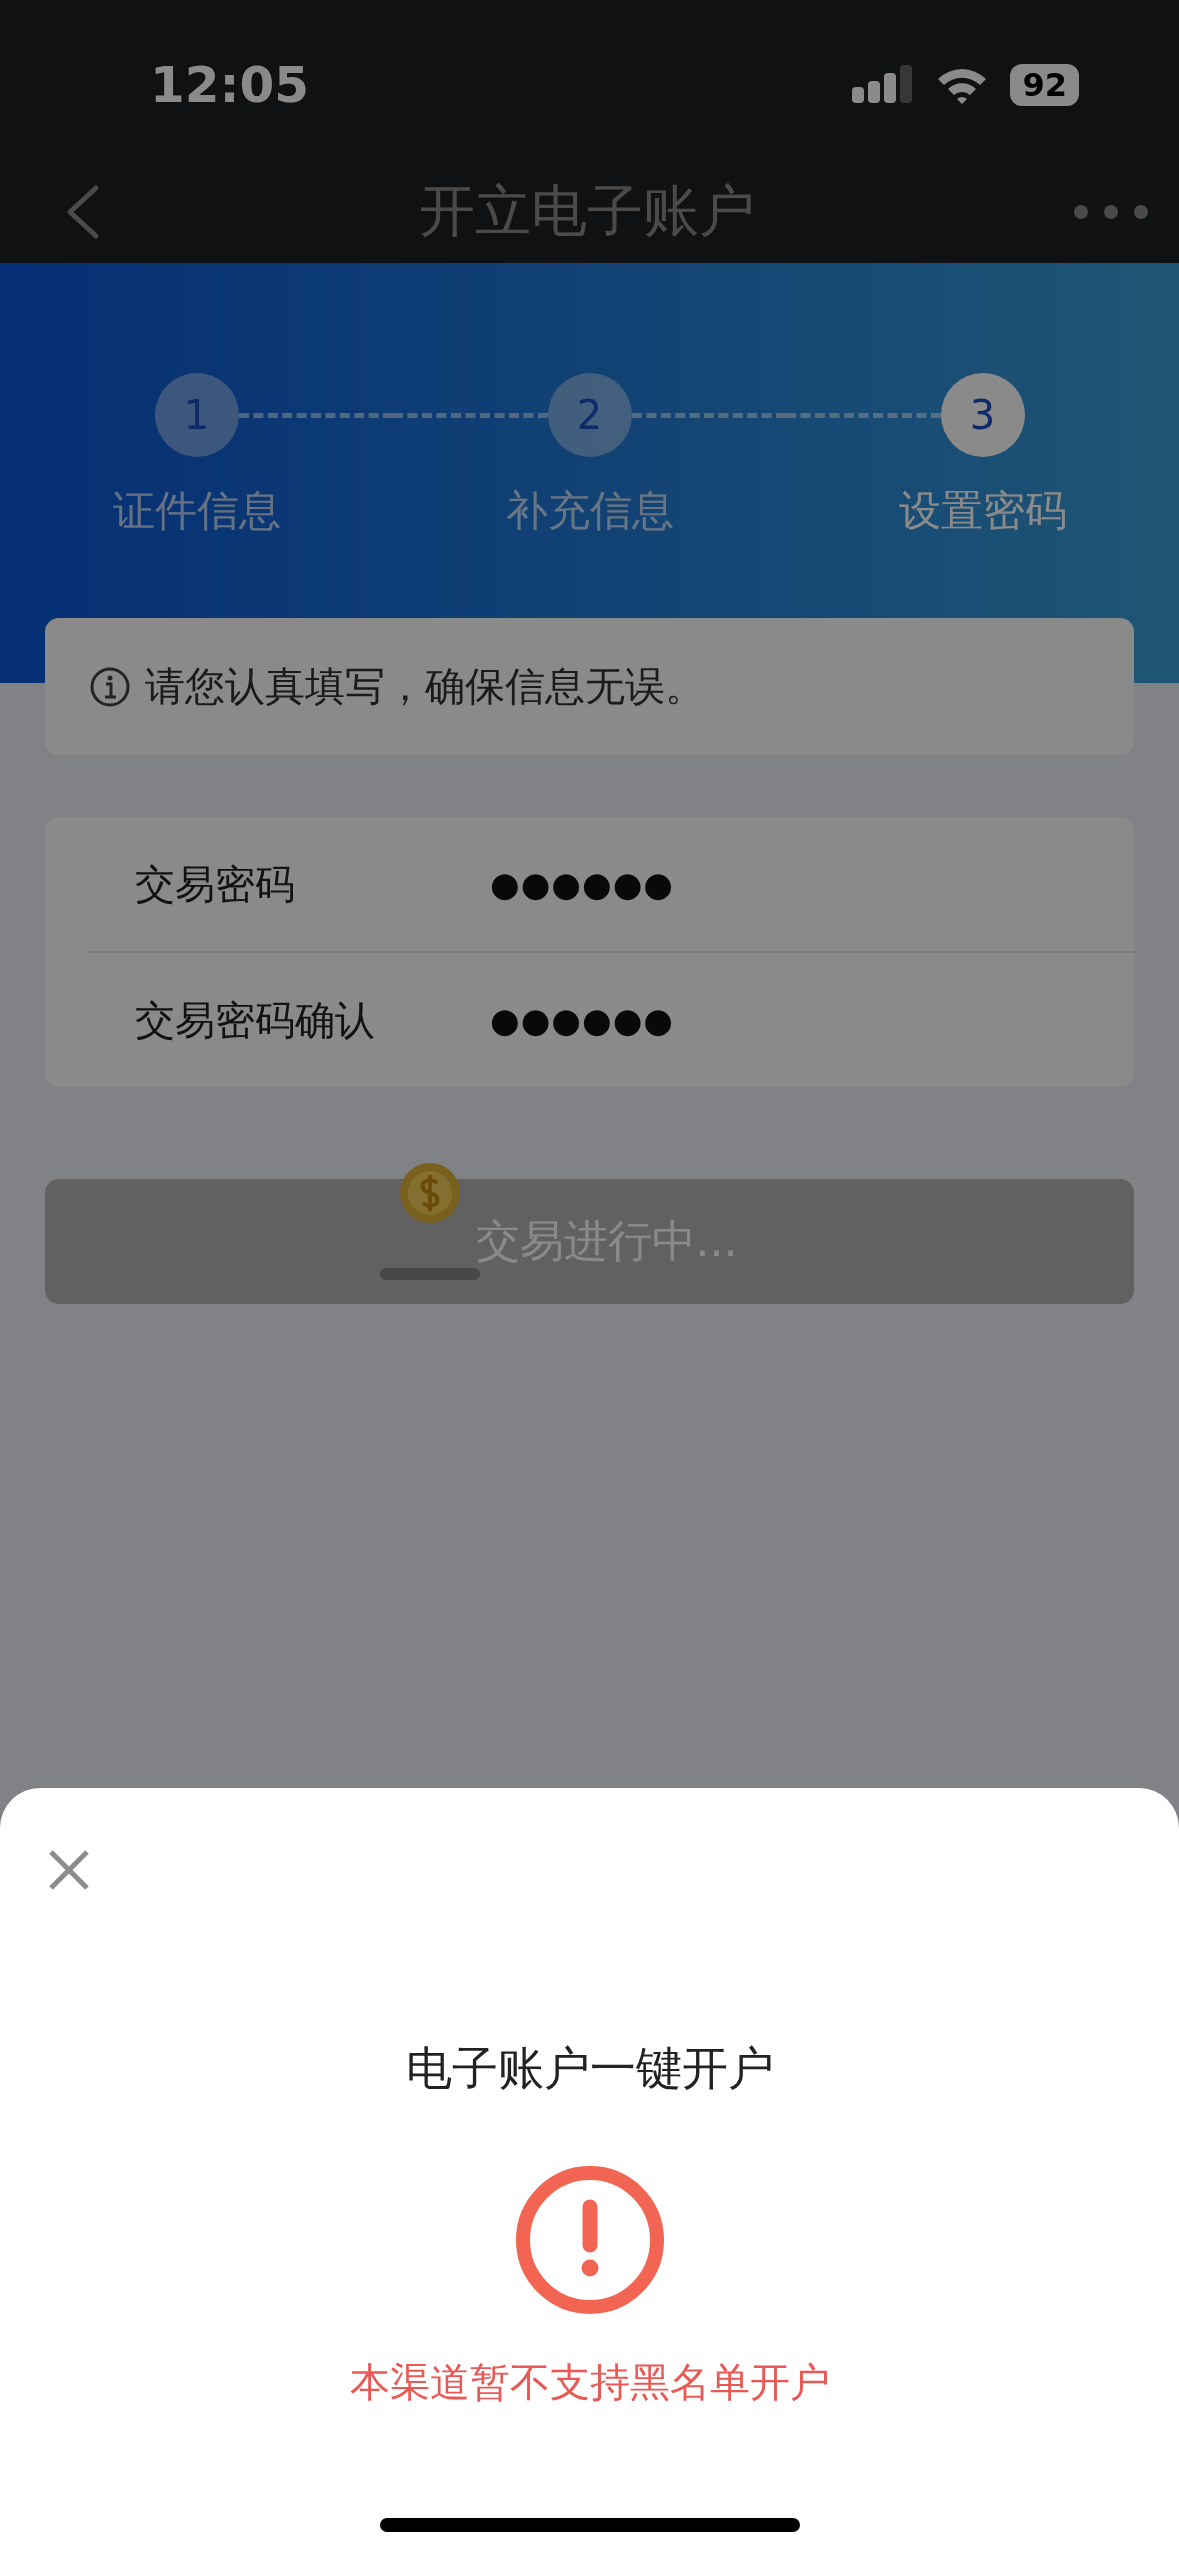  I want to click on notice-text: 请您认真填写，确保信息无误。, so click(425, 686).